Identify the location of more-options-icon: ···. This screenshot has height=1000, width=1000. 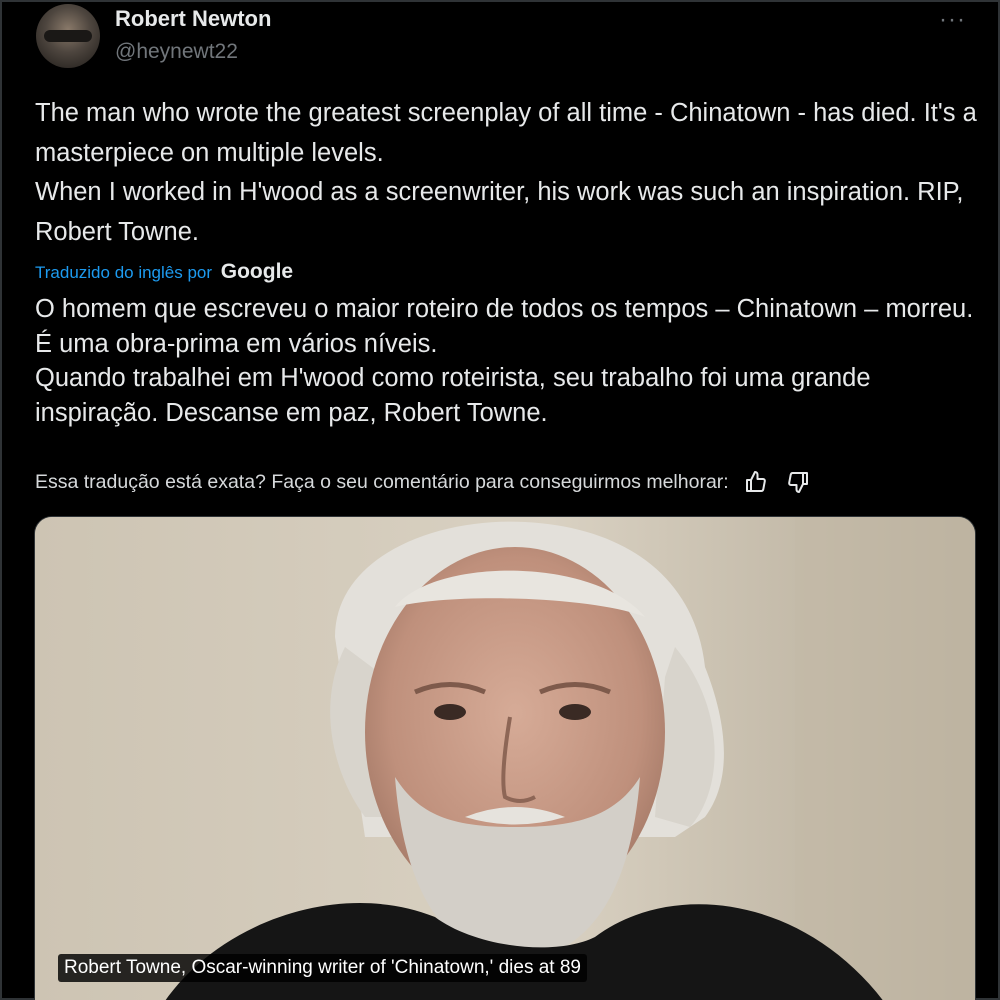
(952, 20).